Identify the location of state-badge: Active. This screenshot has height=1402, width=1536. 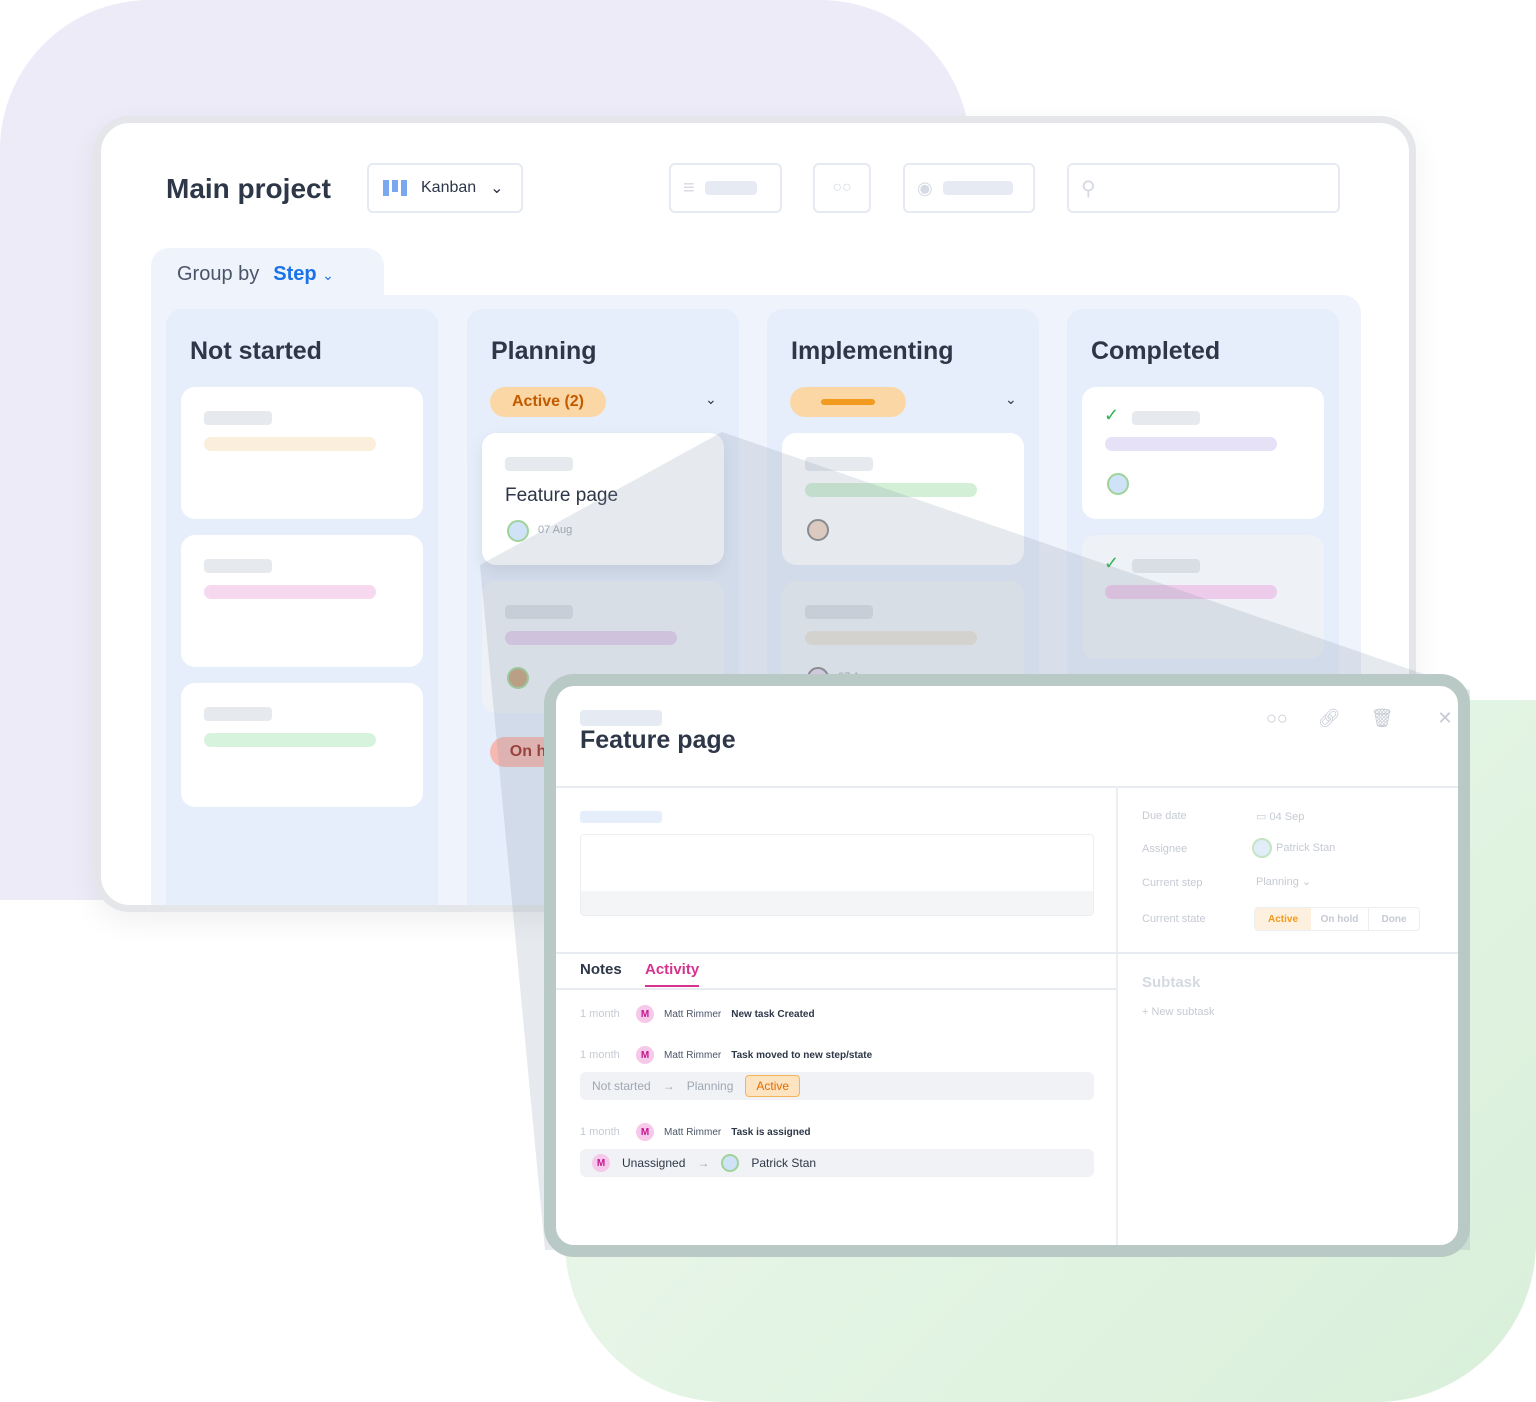
(773, 1086).